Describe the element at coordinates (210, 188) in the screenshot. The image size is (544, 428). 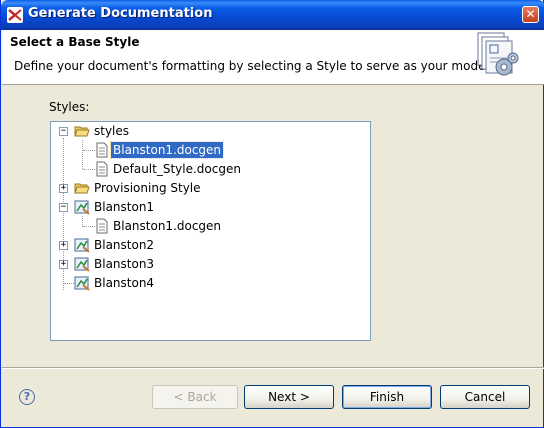
I see `tree-item-provisioning-style: + Provisioning Style` at that location.